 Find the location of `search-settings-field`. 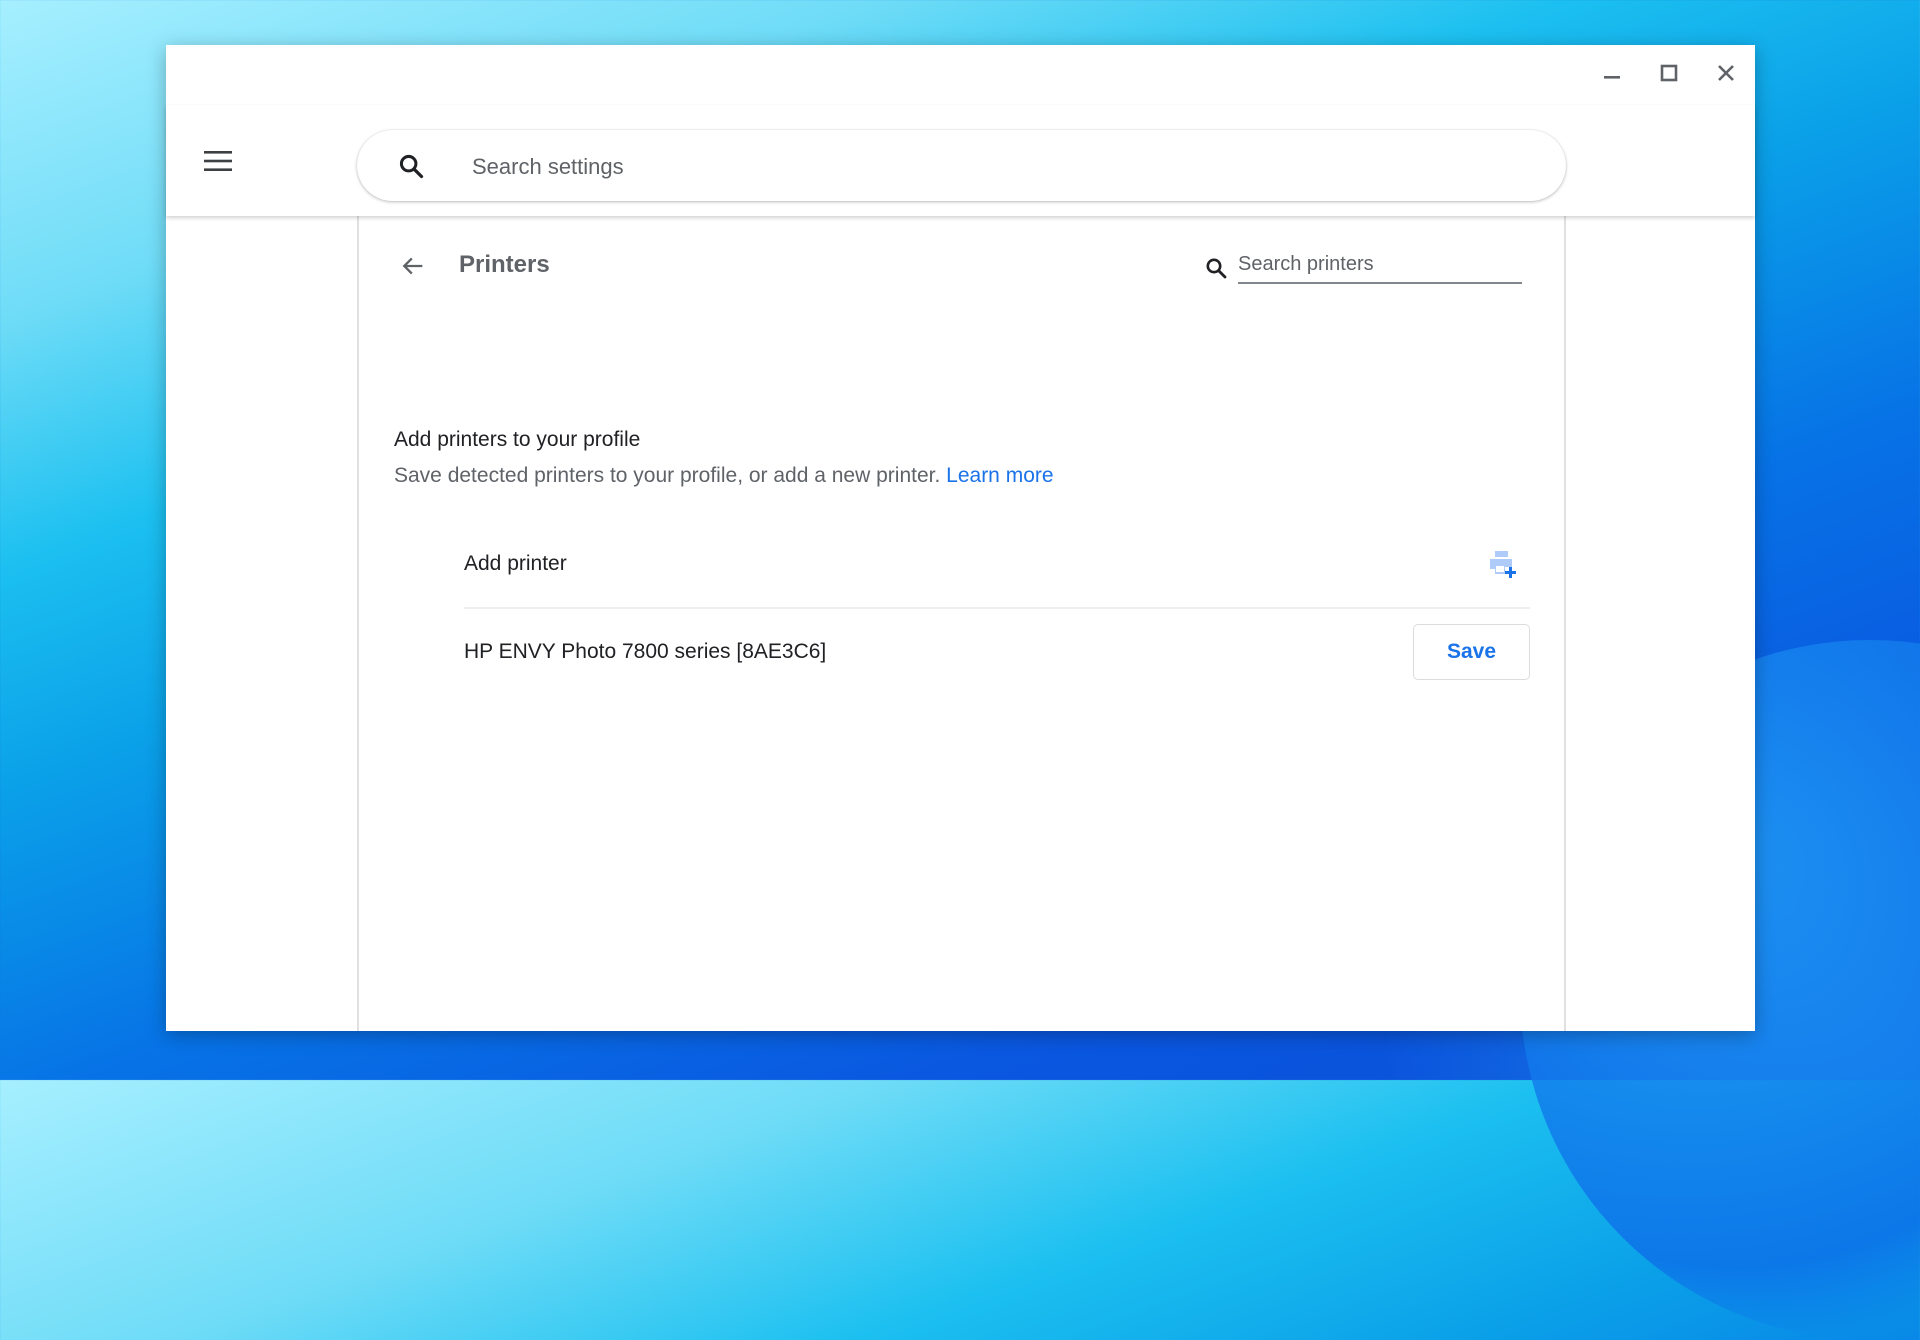

search-settings-field is located at coordinates (961, 165).